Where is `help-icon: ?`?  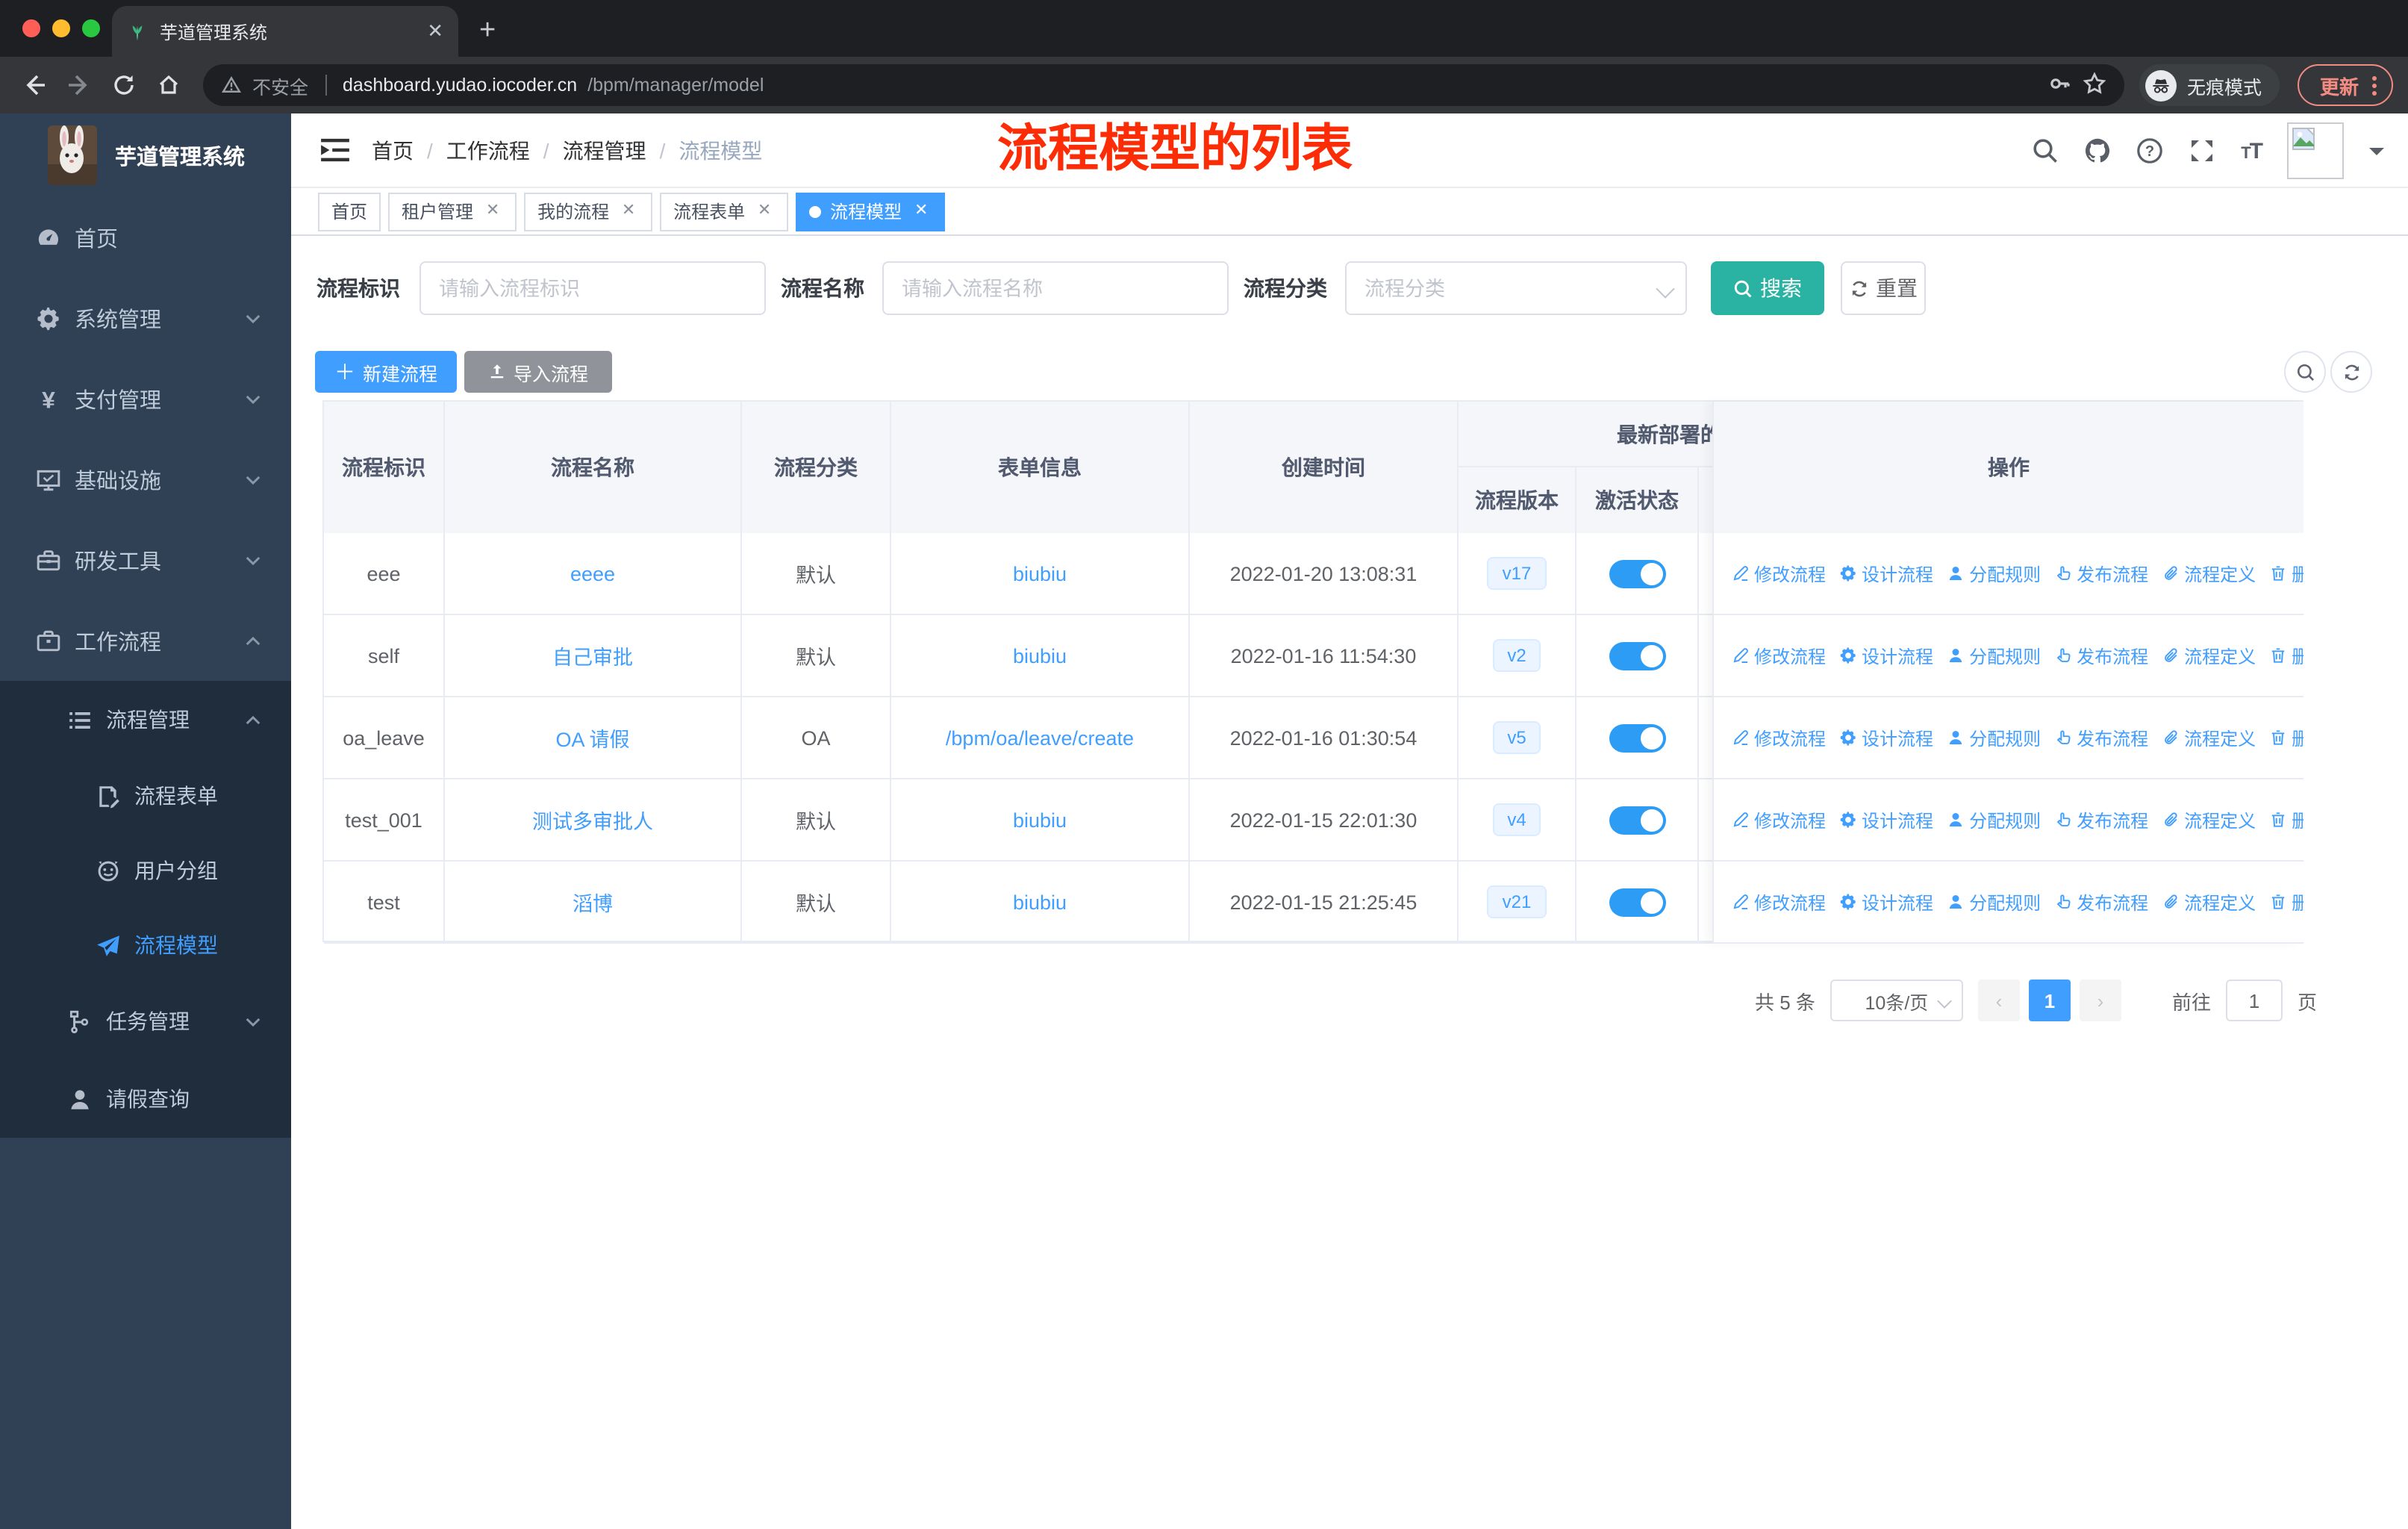 help-icon: ? is located at coordinates (2149, 150).